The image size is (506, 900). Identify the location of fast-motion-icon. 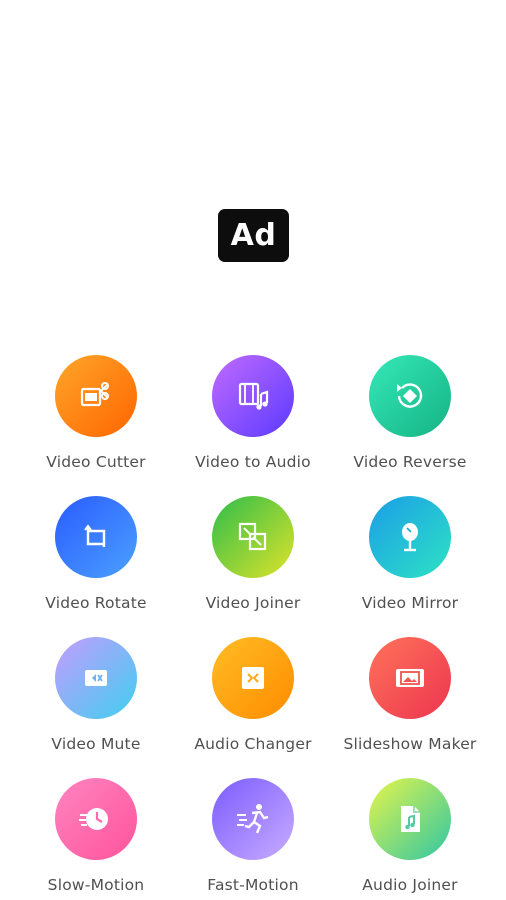
(253, 819).